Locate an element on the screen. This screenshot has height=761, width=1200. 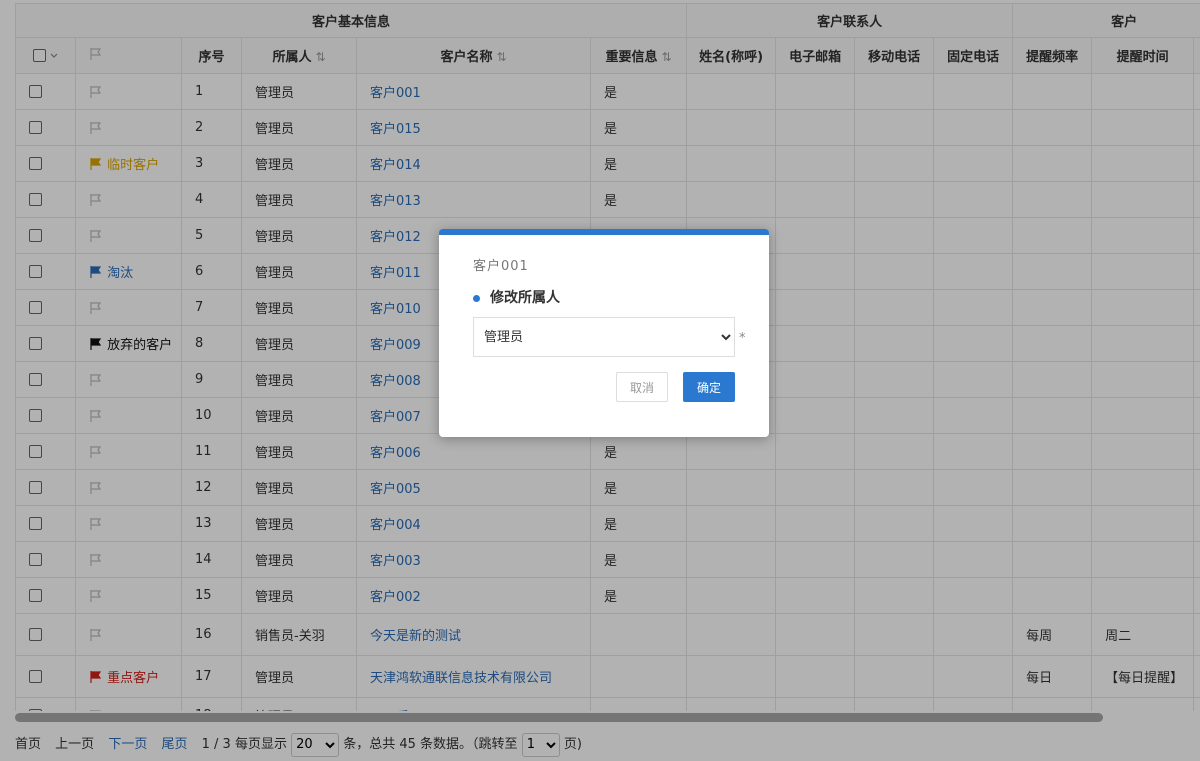
cancel-button: 取消 is located at coordinates (642, 387).